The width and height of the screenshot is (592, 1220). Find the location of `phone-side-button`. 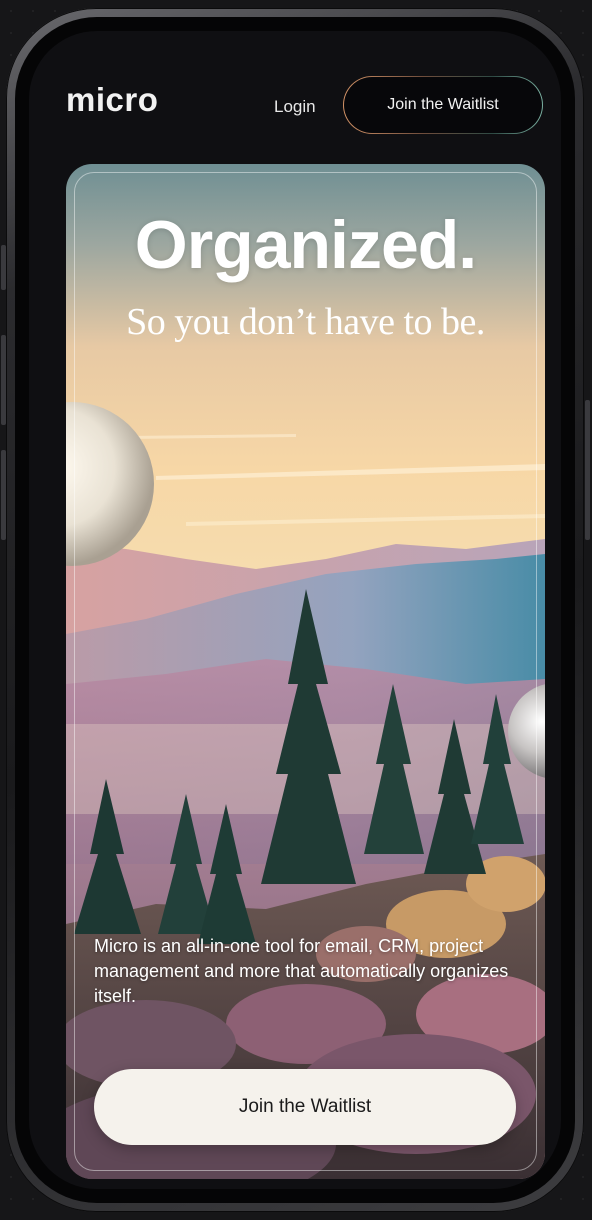

phone-side-button is located at coordinates (587, 470).